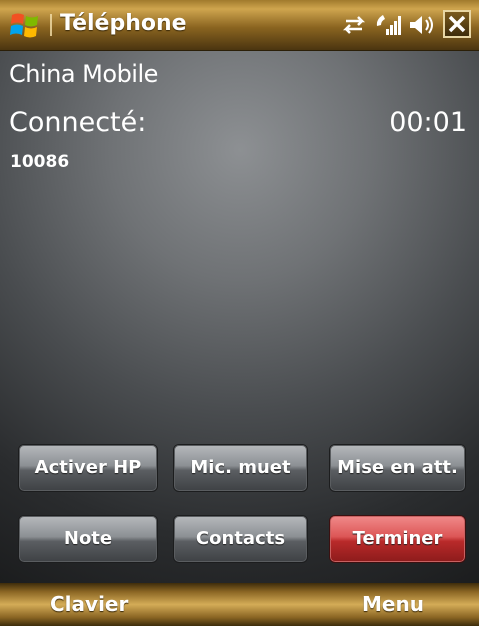 This screenshot has width=479, height=626. Describe the element at coordinates (83, 74) in the screenshot. I see `carrier-name: China Mobile` at that location.